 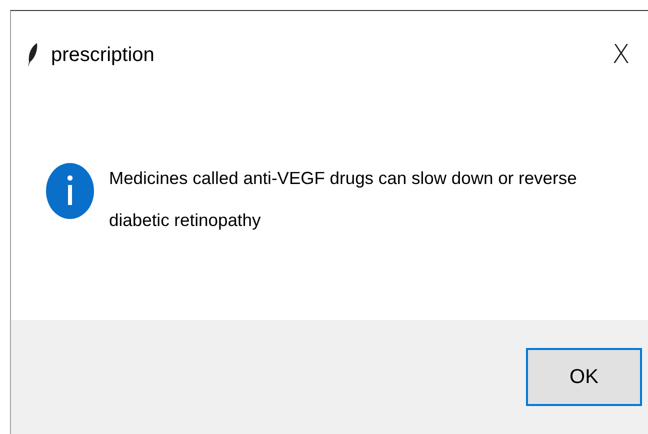 What do you see at coordinates (343, 199) in the screenshot?
I see `message-text: Medicines called anti-VEGF drugs can slow down or reverse diabetic retinopathy` at bounding box center [343, 199].